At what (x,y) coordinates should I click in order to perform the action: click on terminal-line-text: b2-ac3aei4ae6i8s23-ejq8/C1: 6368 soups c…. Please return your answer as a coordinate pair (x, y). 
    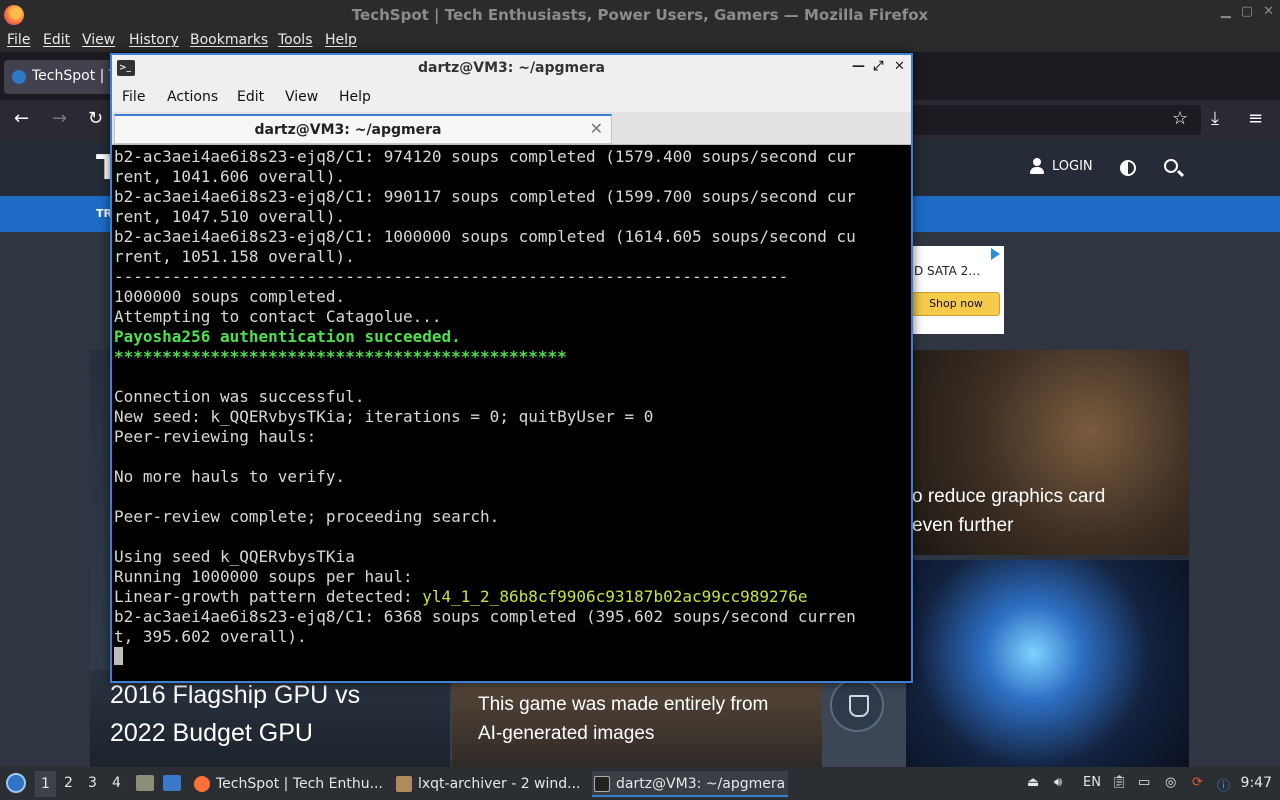
    Looking at the image, I should click on (485, 616).